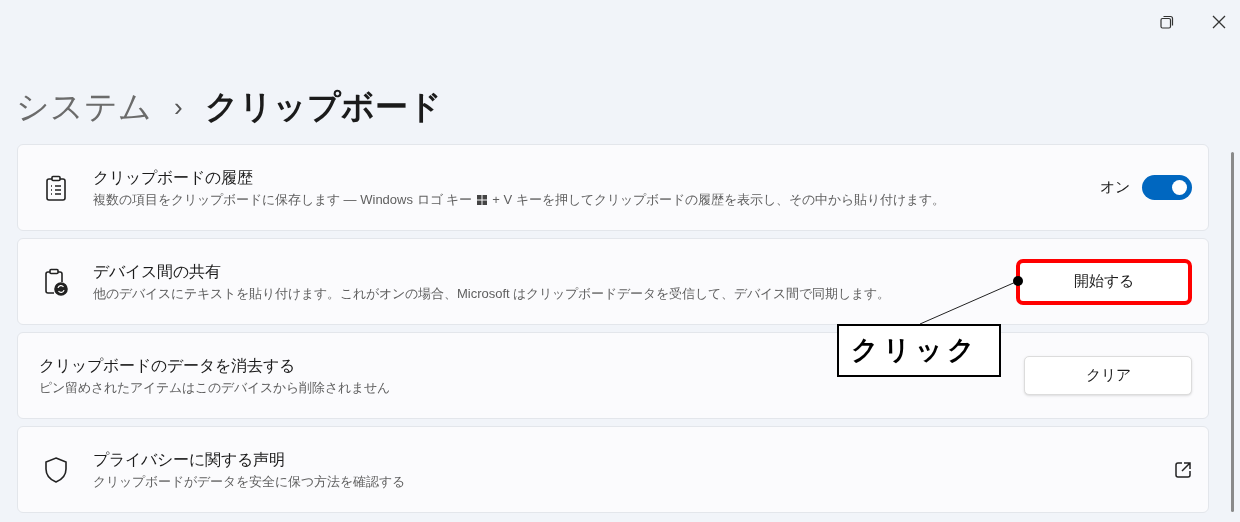 This screenshot has height=522, width=1240. Describe the element at coordinates (173, 177) in the screenshot. I see `setting-title: クリップボードの履歴` at that location.